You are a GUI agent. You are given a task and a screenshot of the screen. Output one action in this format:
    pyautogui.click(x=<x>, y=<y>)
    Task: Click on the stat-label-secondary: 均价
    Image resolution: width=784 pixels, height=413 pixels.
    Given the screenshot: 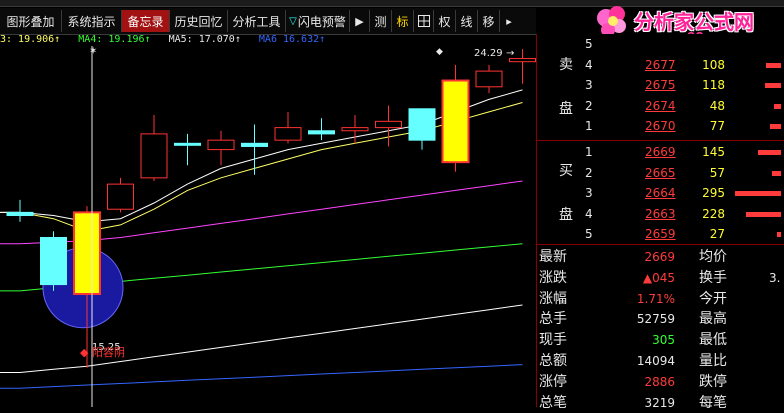 What is the action you would take?
    pyautogui.click(x=713, y=257)
    